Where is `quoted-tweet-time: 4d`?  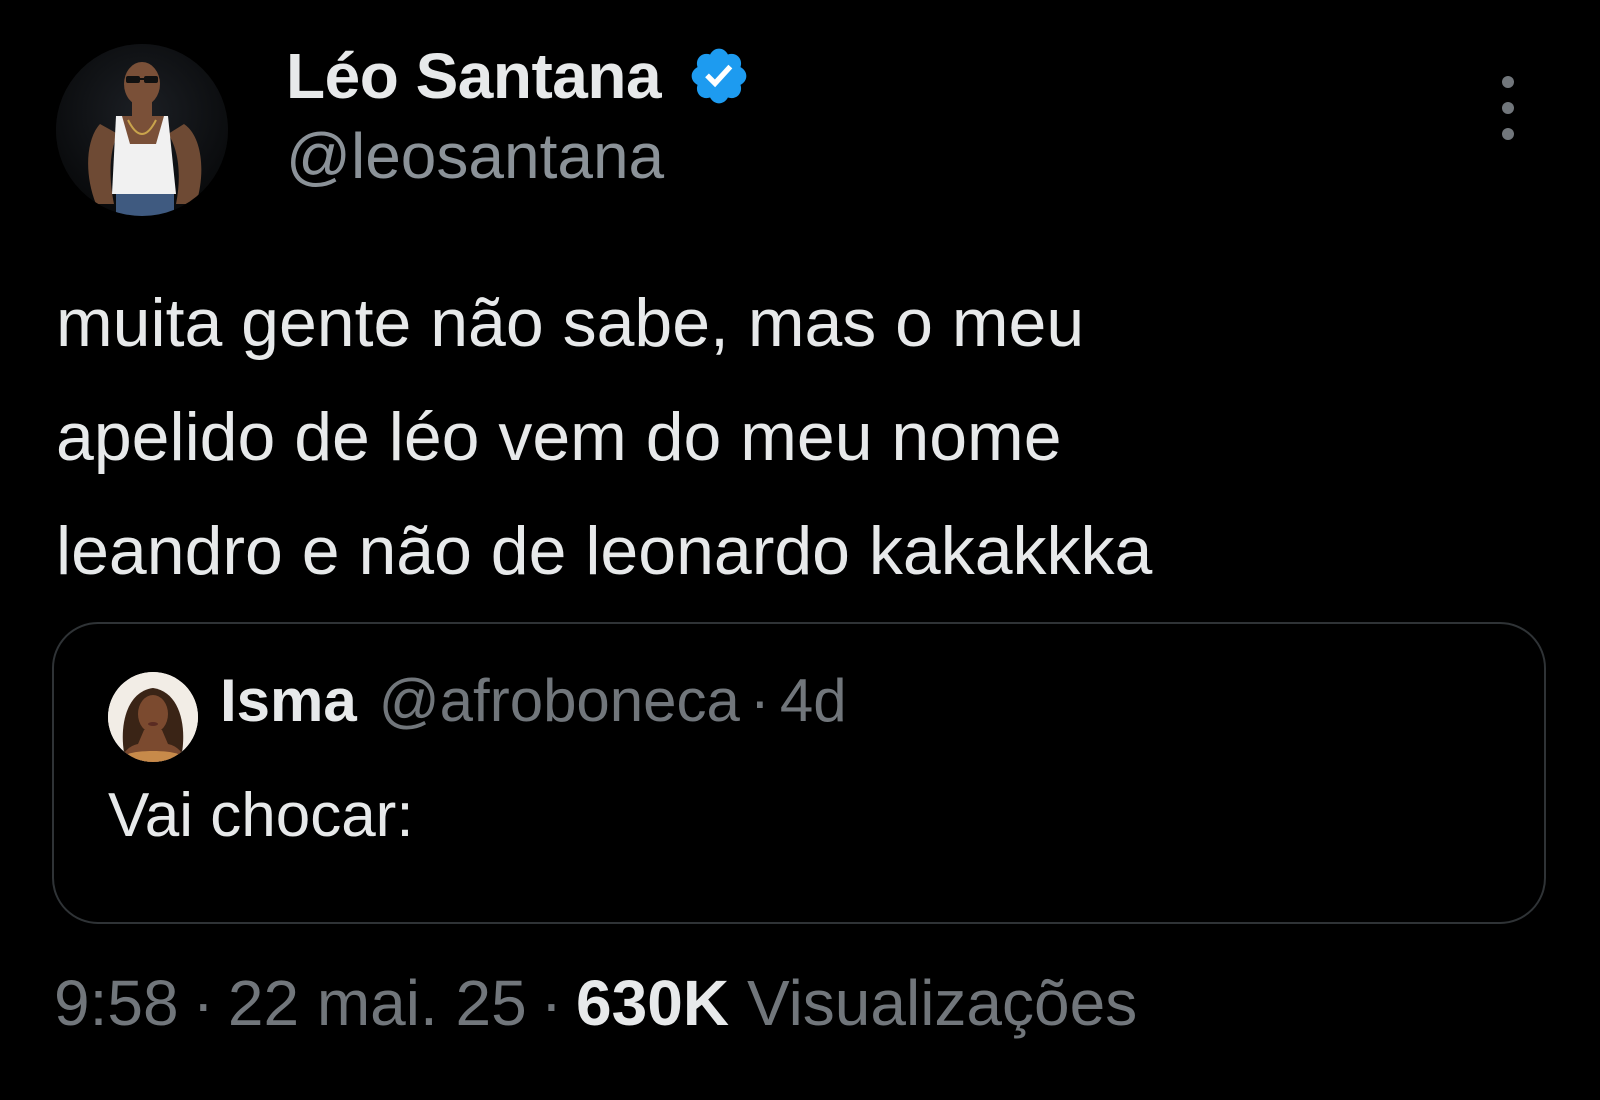 quoted-tweet-time: 4d is located at coordinates (813, 700).